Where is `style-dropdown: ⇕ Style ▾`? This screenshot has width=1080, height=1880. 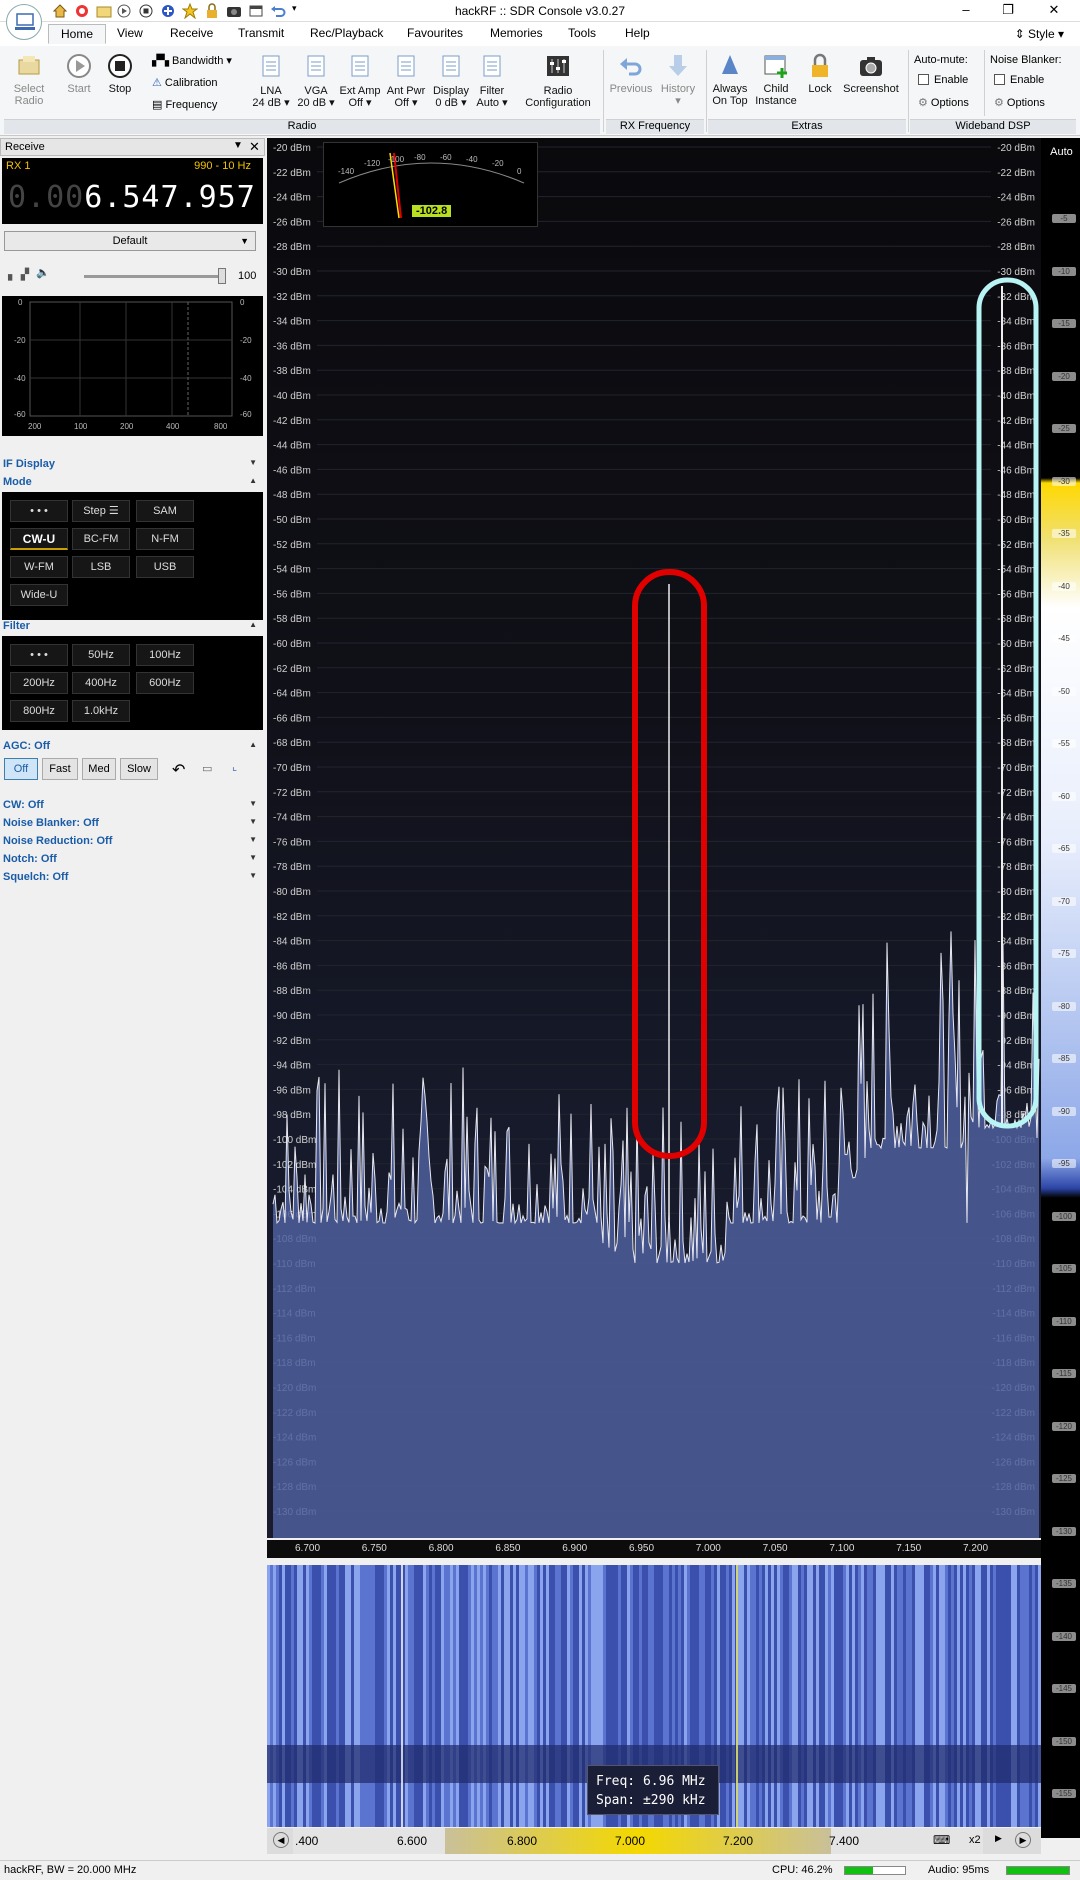 style-dropdown: ⇕ Style ▾ is located at coordinates (1039, 34).